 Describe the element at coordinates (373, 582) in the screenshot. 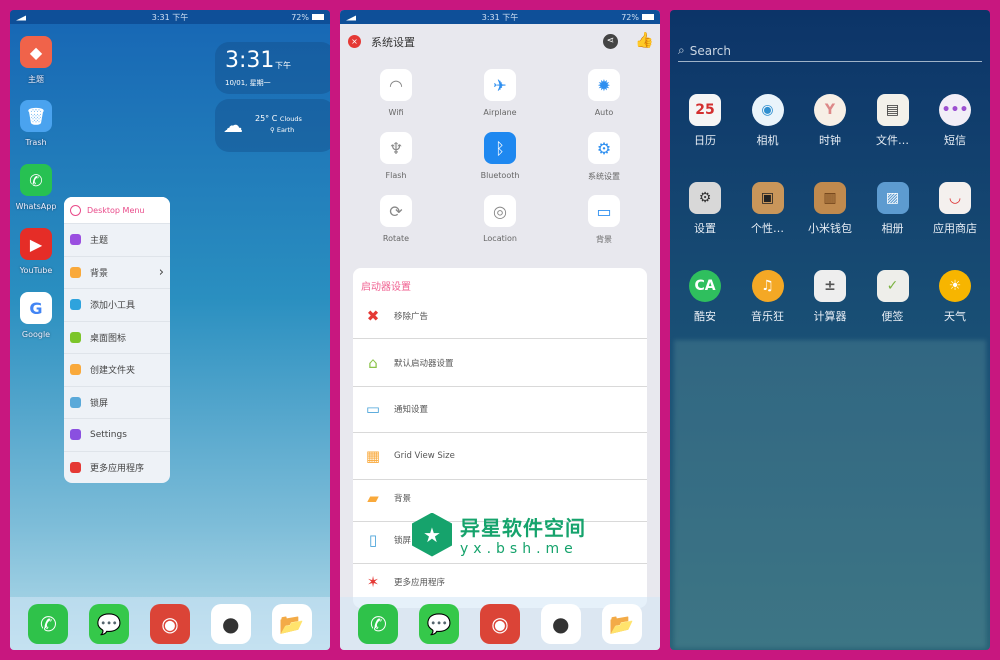

I see `row-icon: ✶` at that location.